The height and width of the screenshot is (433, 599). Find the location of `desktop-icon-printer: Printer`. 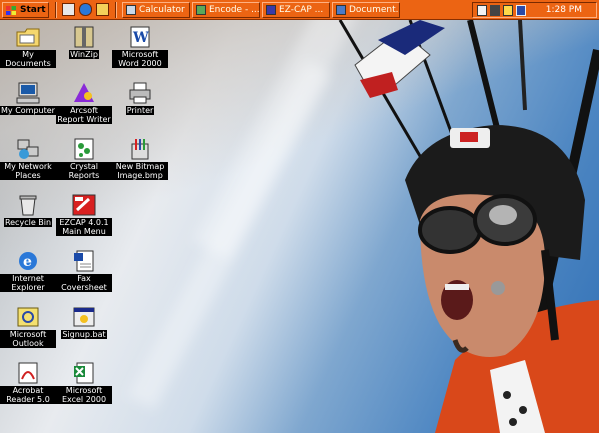

desktop-icon-printer: Printer is located at coordinates (140, 99).